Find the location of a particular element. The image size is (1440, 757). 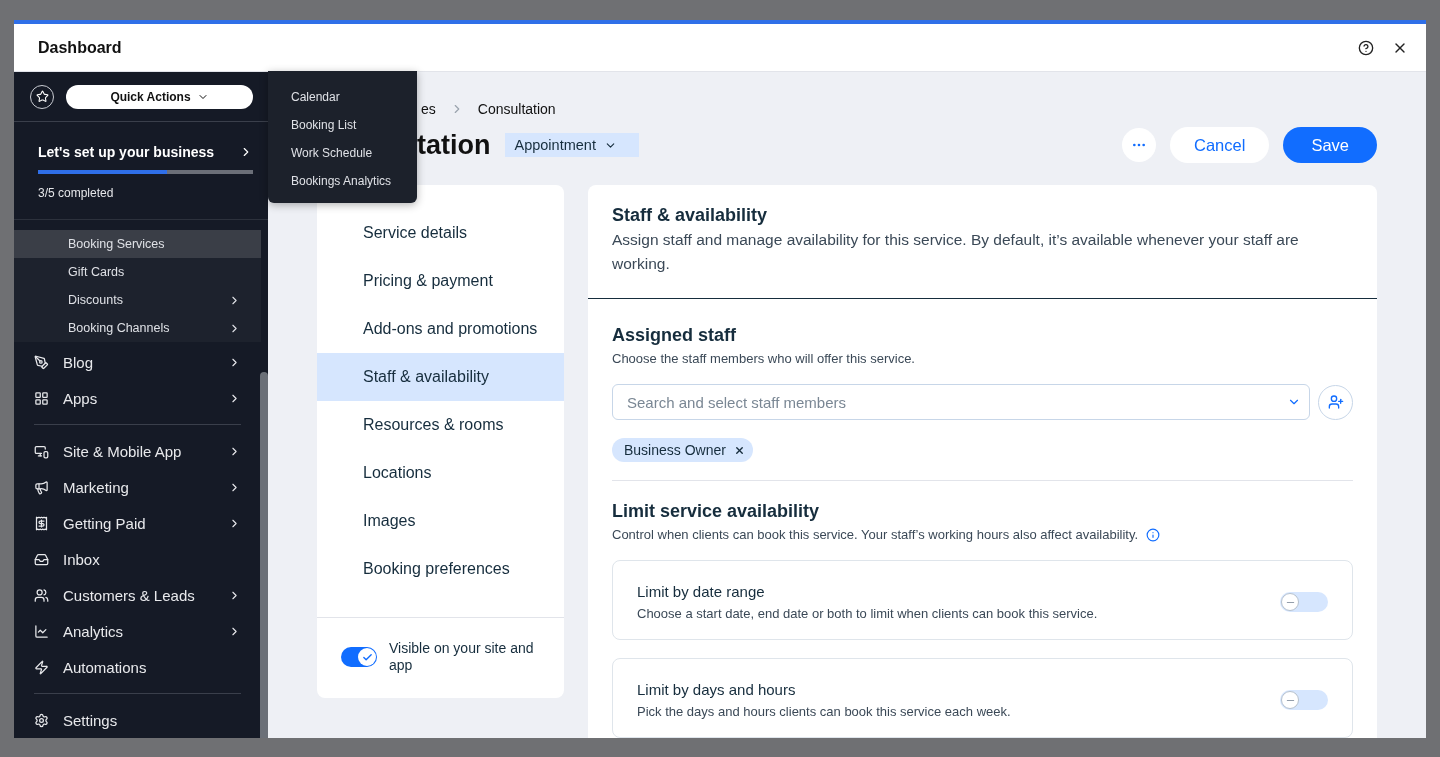

people-icon is located at coordinates (41, 595).